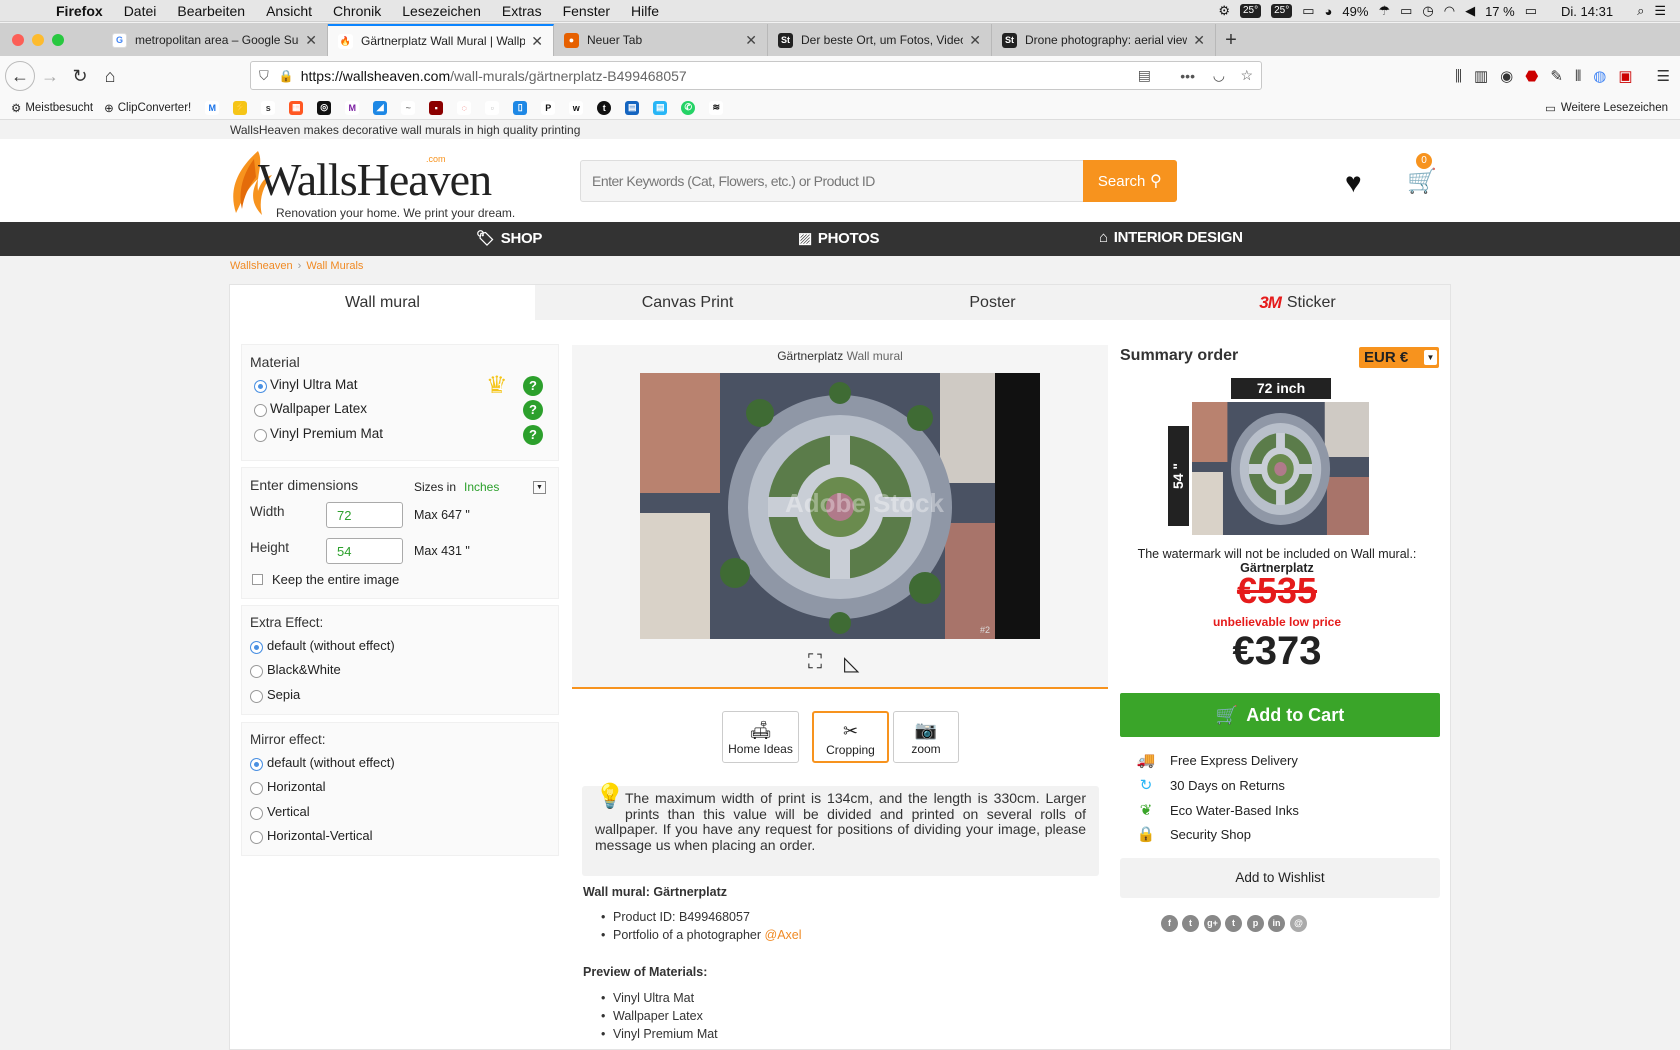  Describe the element at coordinates (688, 107) in the screenshot. I see `whatsapp-icon: ✆` at that location.